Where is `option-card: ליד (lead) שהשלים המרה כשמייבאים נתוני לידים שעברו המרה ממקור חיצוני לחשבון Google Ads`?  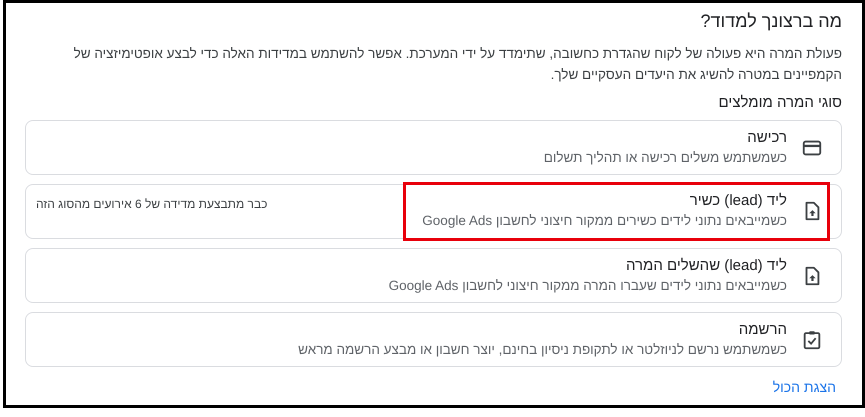 option-card: ליד (lead) שהשלים המרה כשמייבאים נתוני לידים שעברו המרה ממקור חיצוני לחשבון Google Ads is located at coordinates (433, 275).